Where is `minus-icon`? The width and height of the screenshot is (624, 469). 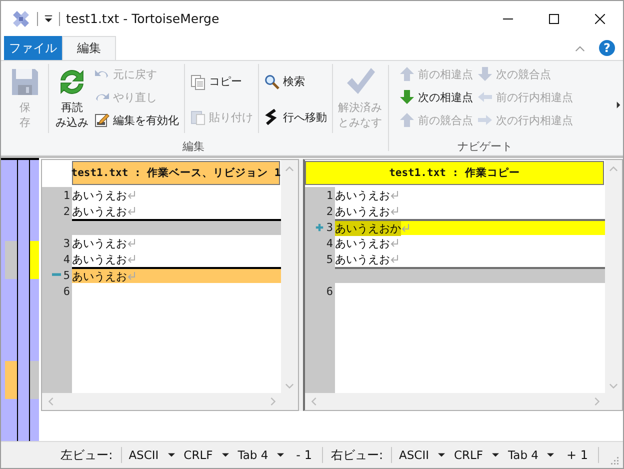
minus-icon is located at coordinates (57, 275).